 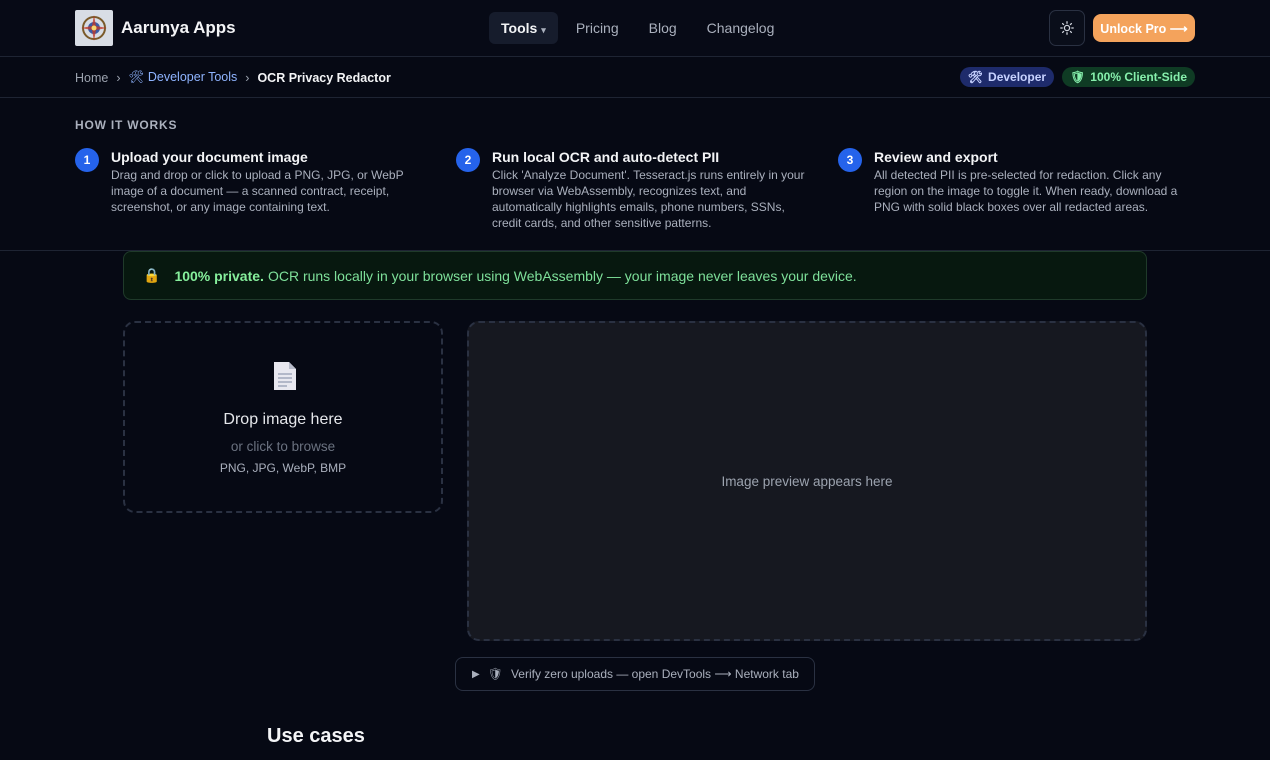 I want to click on main-nav: Tools ▾ Pricing Blog Changelog, so click(x=637, y=28).